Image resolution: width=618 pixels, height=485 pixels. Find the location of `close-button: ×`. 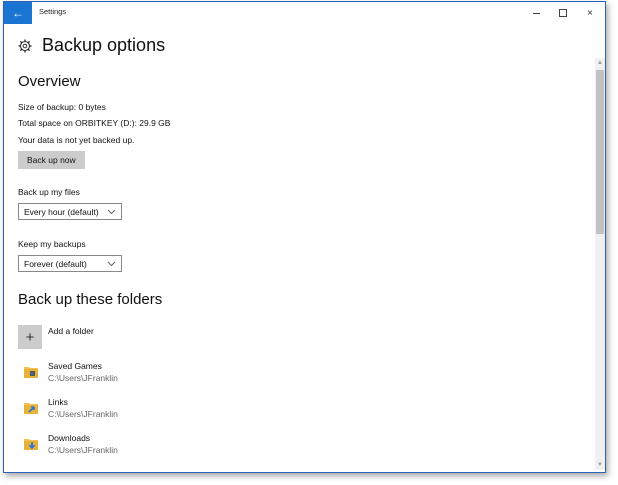

close-button: × is located at coordinates (590, 13).